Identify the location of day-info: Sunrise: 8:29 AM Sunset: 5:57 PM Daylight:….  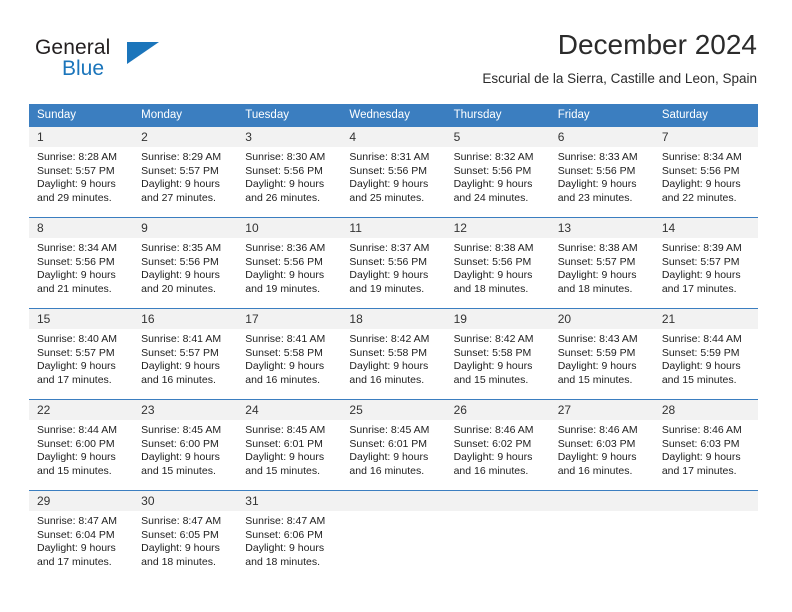
(185, 176).